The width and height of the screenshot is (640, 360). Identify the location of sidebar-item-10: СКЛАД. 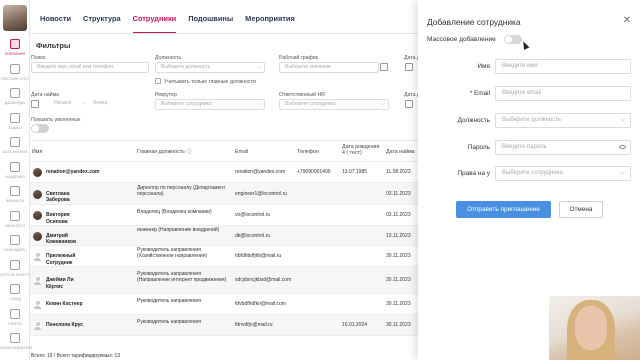
(15, 294).